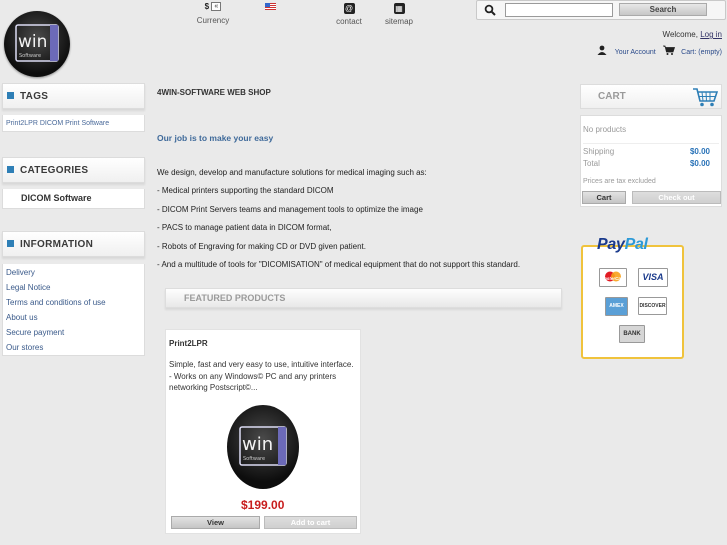 The height and width of the screenshot is (545, 727). Describe the element at coordinates (490, 11) in the screenshot. I see `search-icon` at that location.